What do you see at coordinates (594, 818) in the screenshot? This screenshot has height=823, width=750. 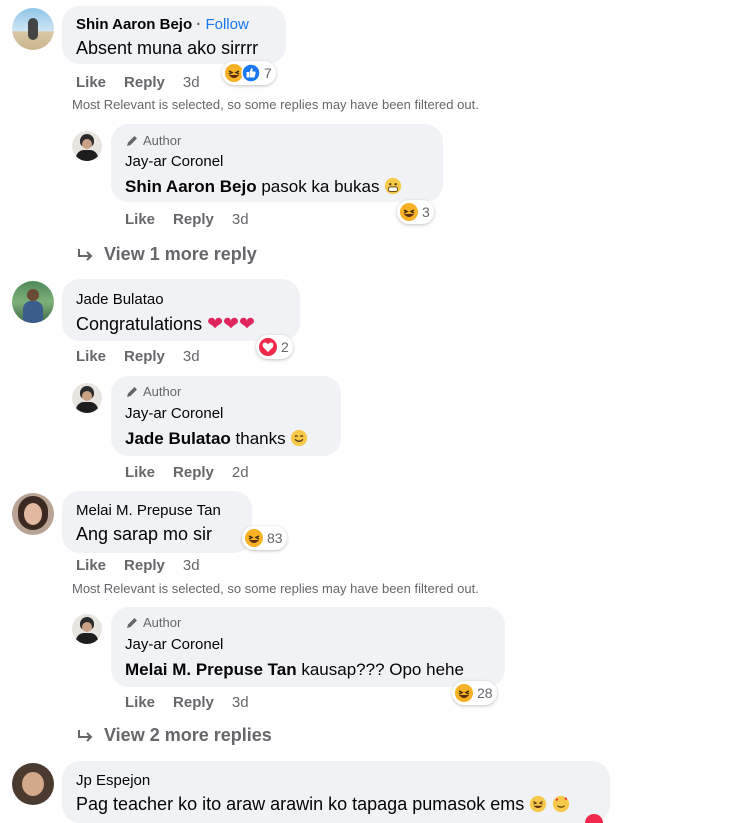 I see `reaction-summary-partial` at bounding box center [594, 818].